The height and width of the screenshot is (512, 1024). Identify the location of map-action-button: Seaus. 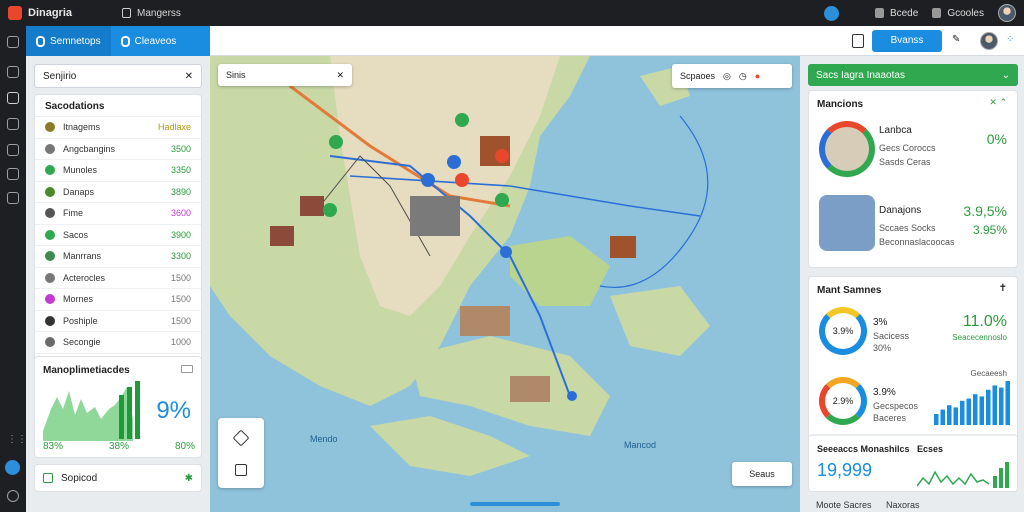
(762, 474).